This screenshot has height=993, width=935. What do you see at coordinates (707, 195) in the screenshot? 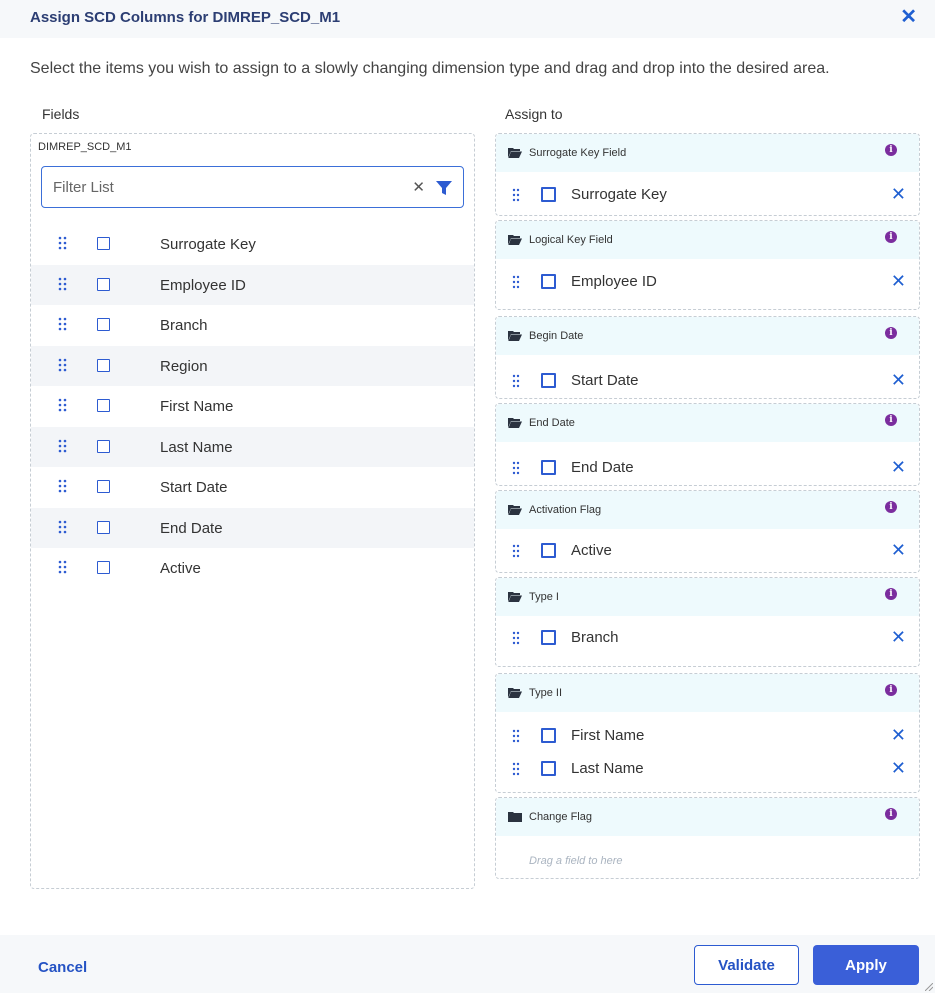
I see `assigned-item: Surrogate Key ✕` at bounding box center [707, 195].